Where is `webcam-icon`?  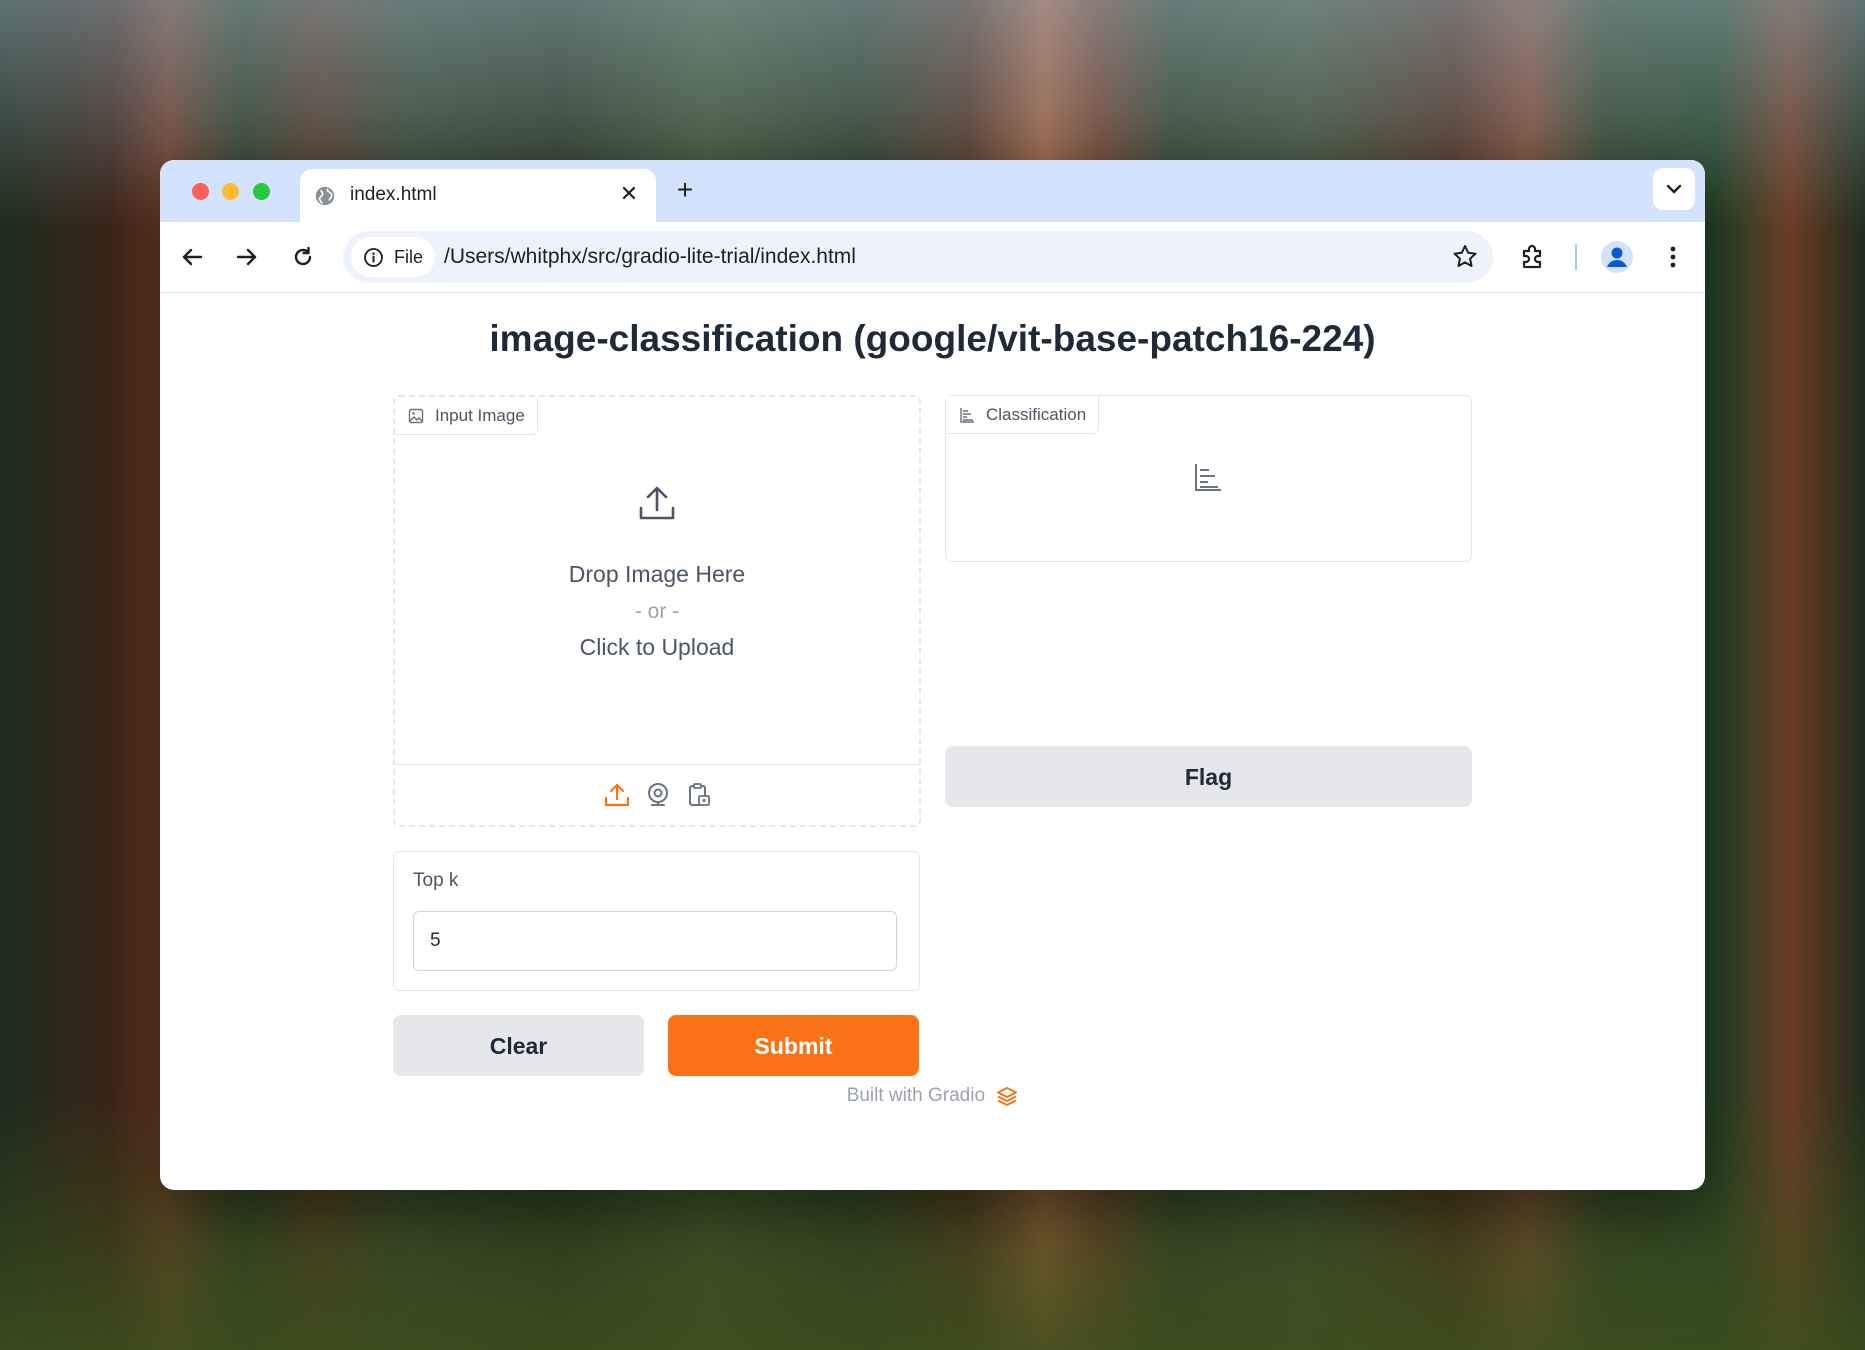 webcam-icon is located at coordinates (658, 795).